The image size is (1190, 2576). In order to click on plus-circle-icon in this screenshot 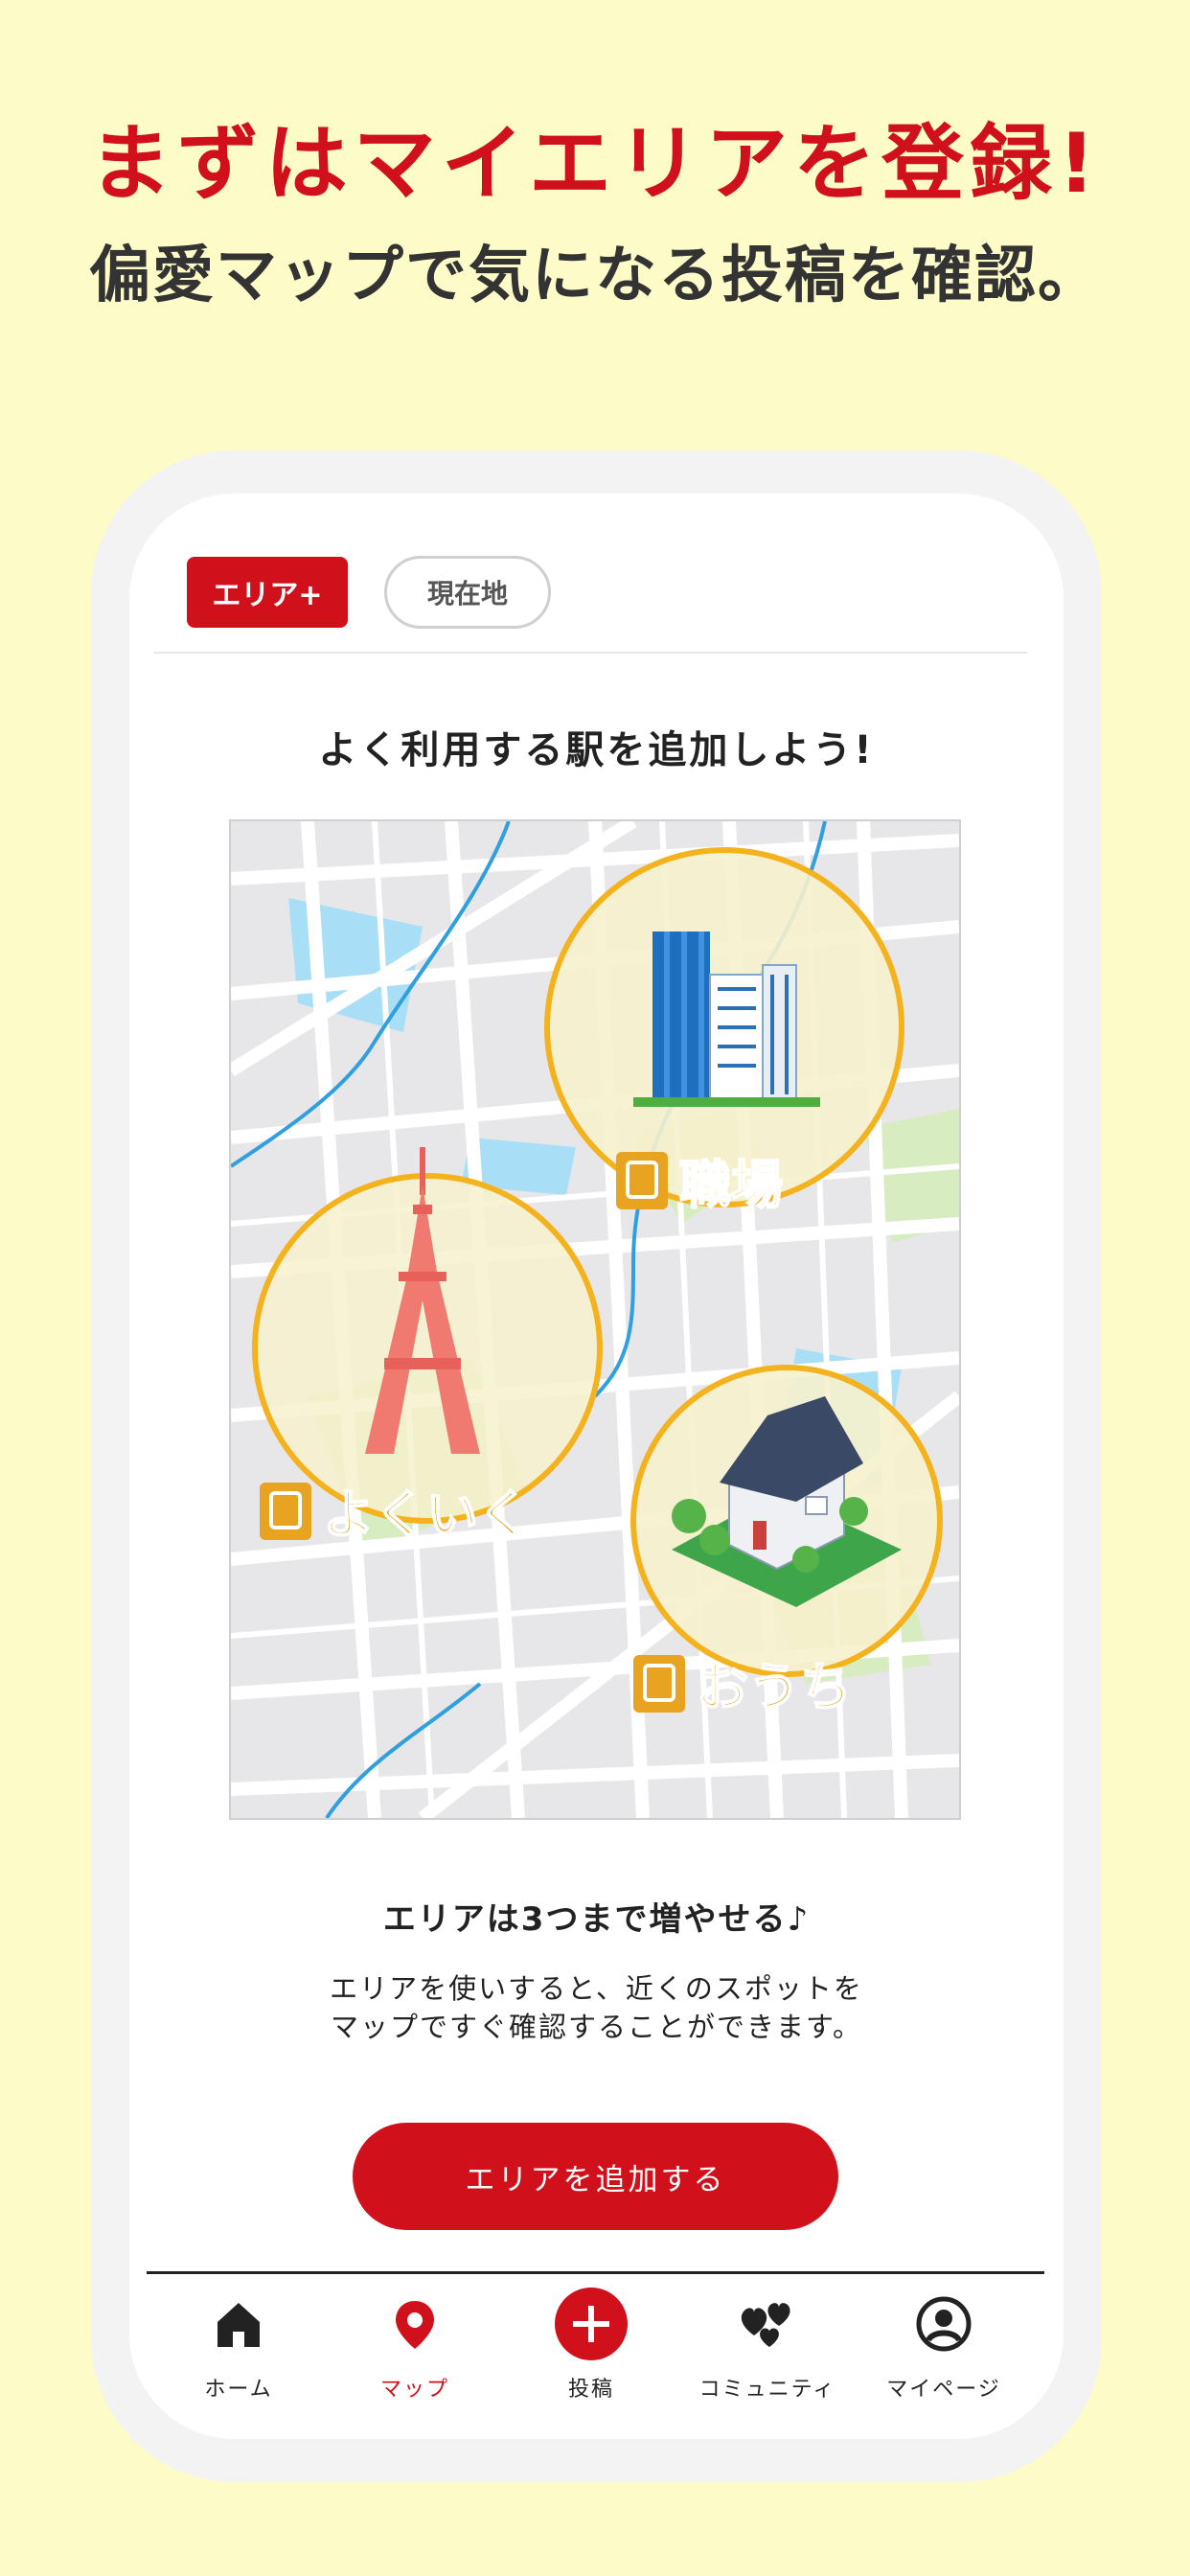, I will do `click(591, 2324)`.